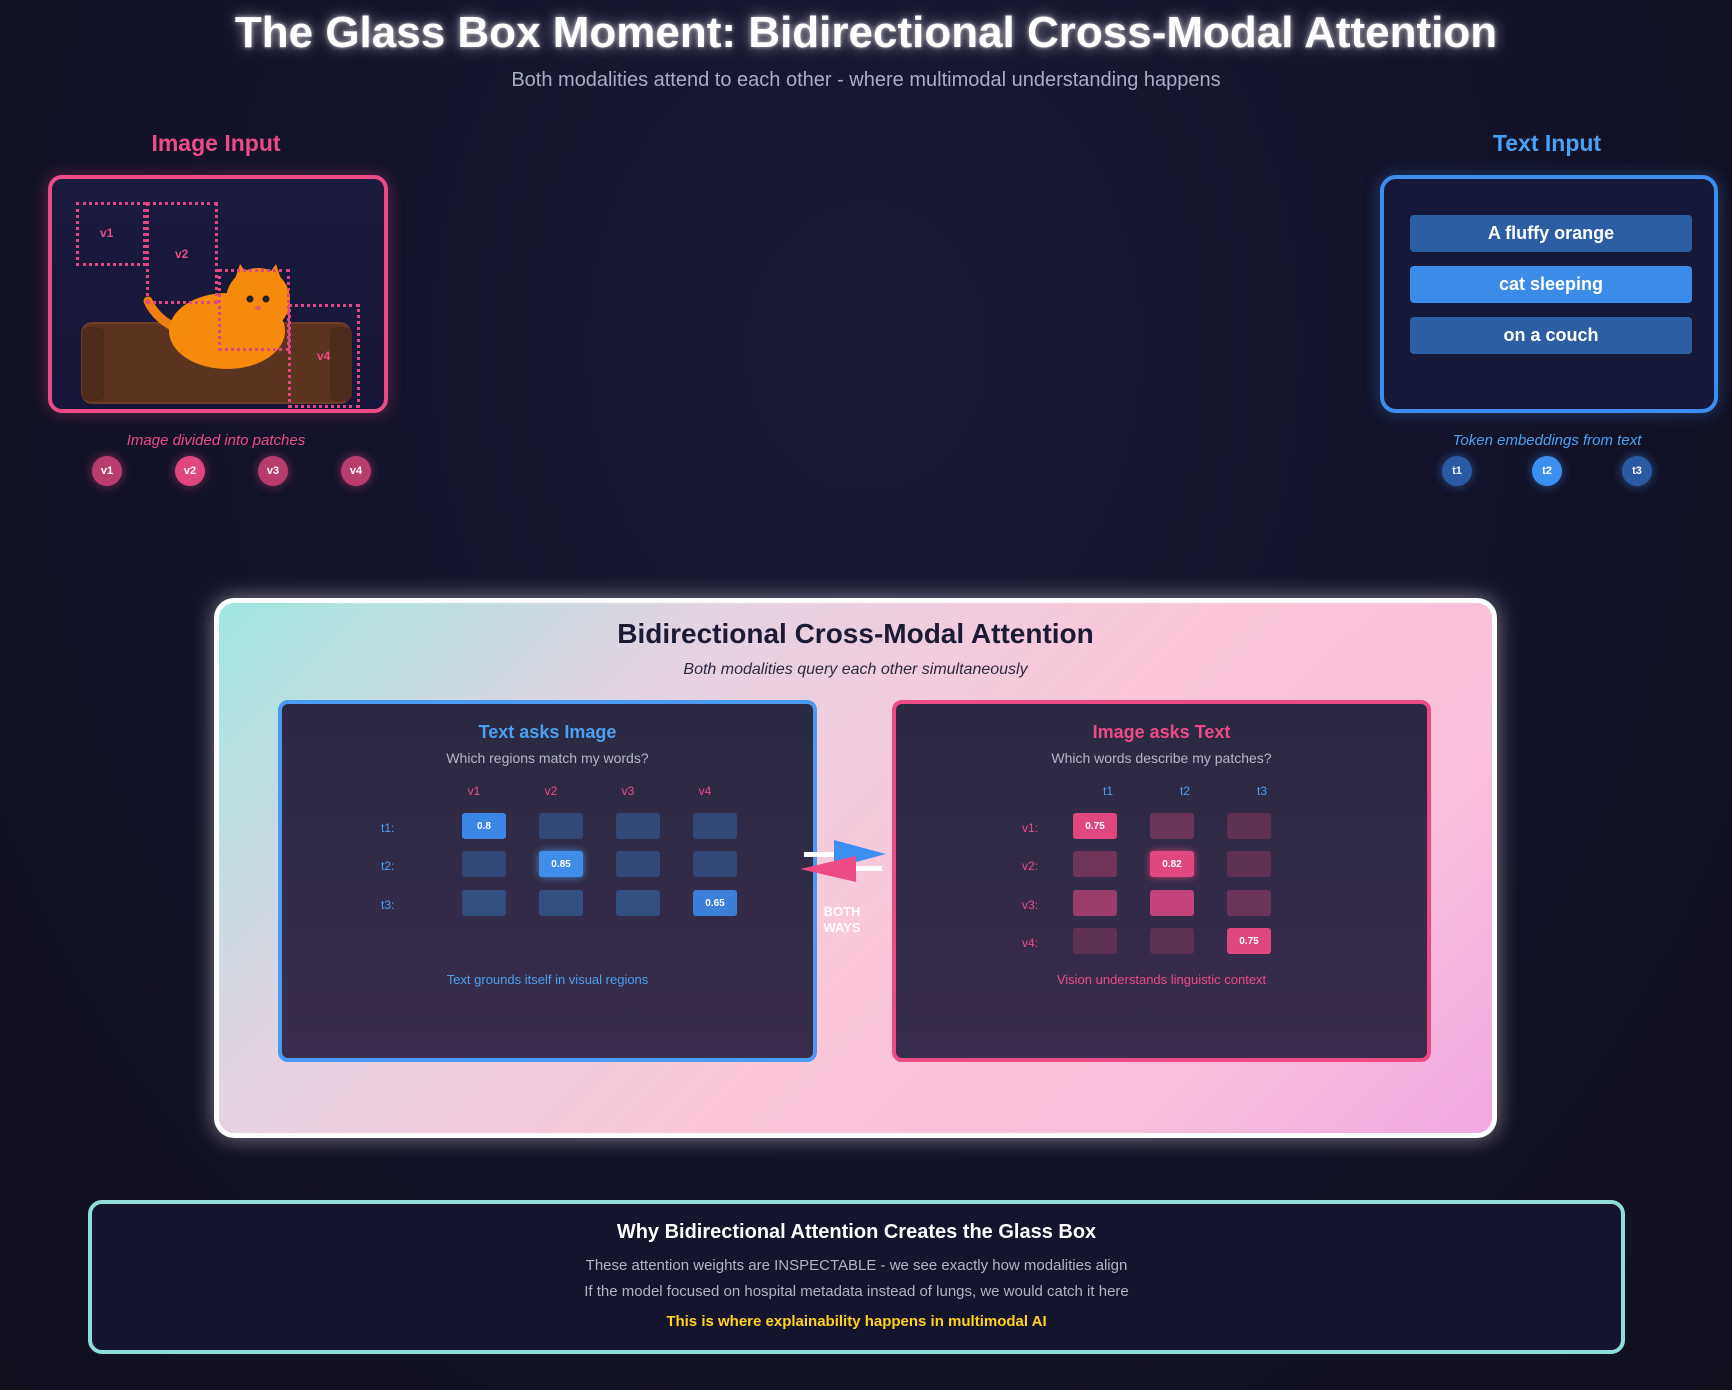  Describe the element at coordinates (474, 791) in the screenshot. I see `column-header: v1` at that location.